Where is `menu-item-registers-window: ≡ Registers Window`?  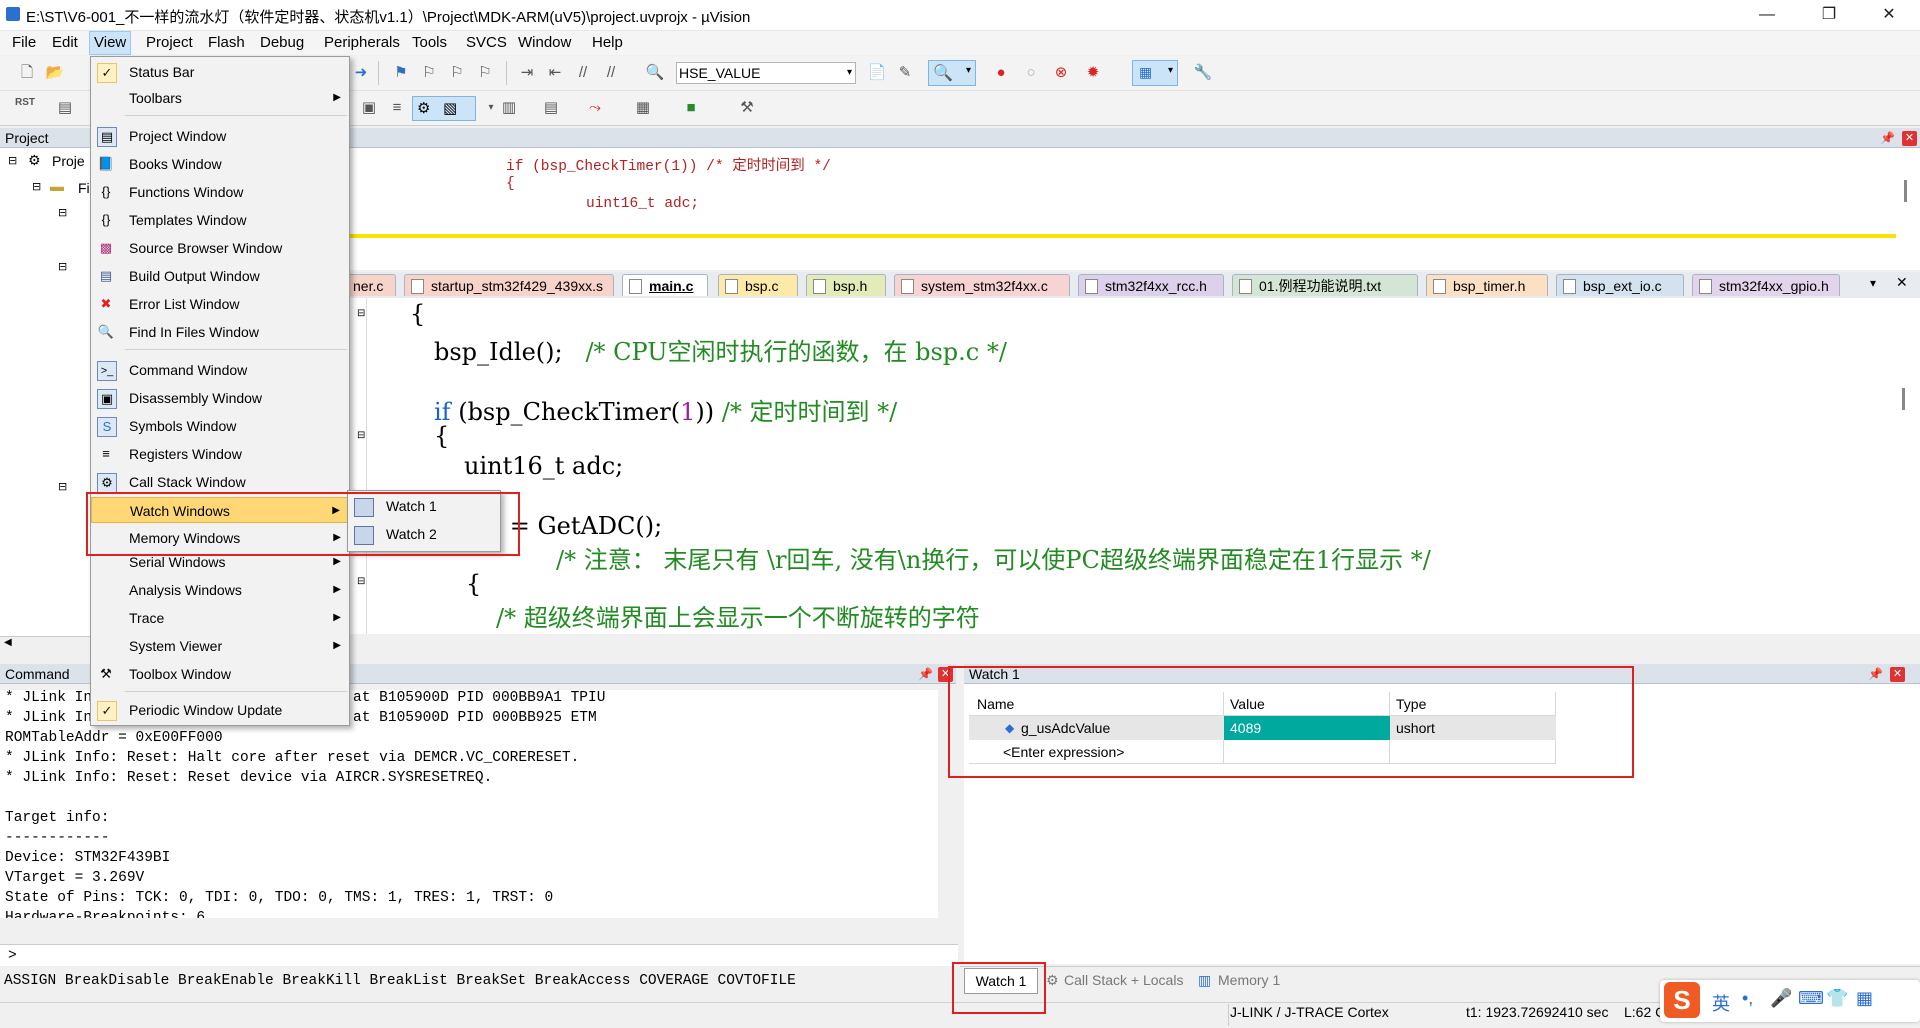 menu-item-registers-window: ≡ Registers Window is located at coordinates (220, 454).